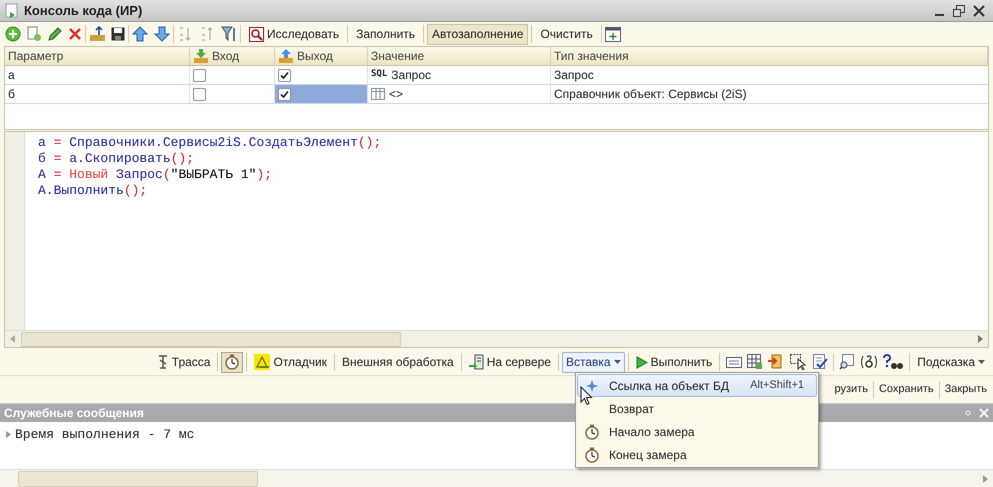 This screenshot has height=487, width=993. Describe the element at coordinates (398, 362) in the screenshot. I see `toolbar-button: Внешняя обработка` at that location.